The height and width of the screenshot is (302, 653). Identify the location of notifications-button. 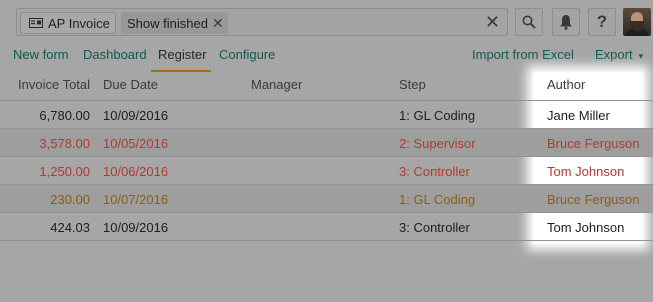
(566, 22).